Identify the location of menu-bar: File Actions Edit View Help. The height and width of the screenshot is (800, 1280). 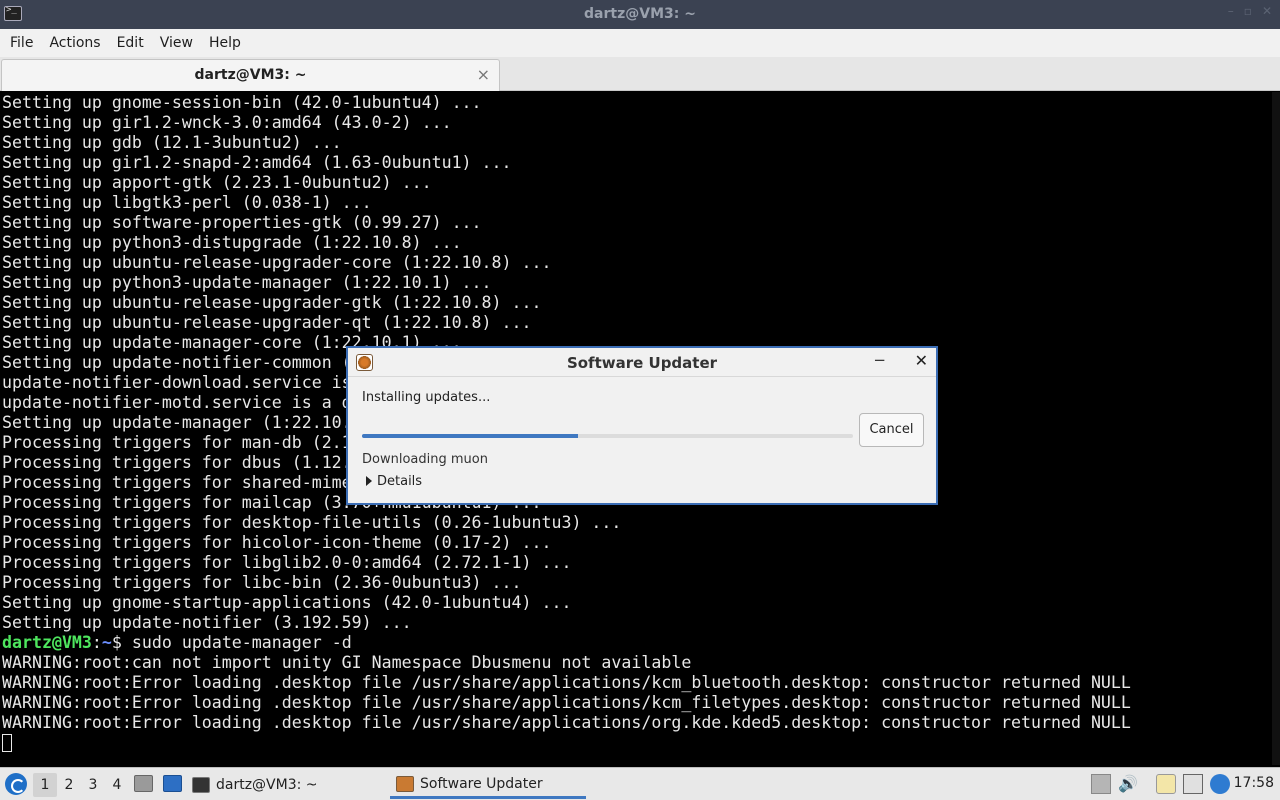
(640, 43).